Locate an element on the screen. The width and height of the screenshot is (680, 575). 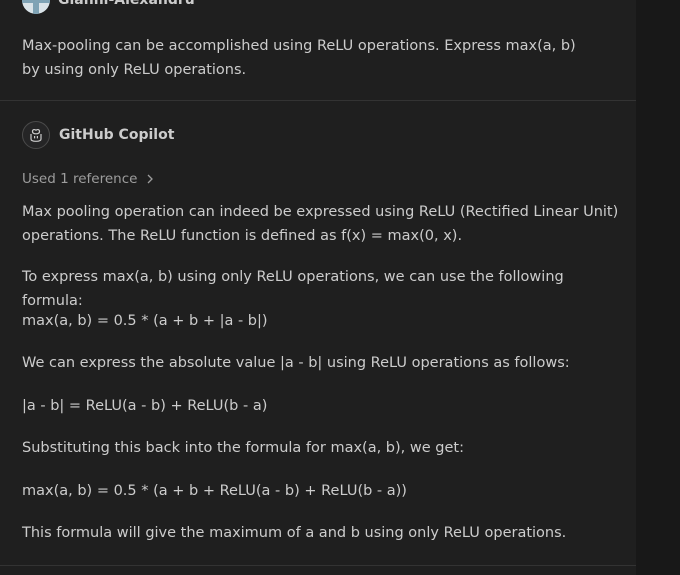
user-message-header: Gianni-Alexandru is located at coordinates (108, 7).